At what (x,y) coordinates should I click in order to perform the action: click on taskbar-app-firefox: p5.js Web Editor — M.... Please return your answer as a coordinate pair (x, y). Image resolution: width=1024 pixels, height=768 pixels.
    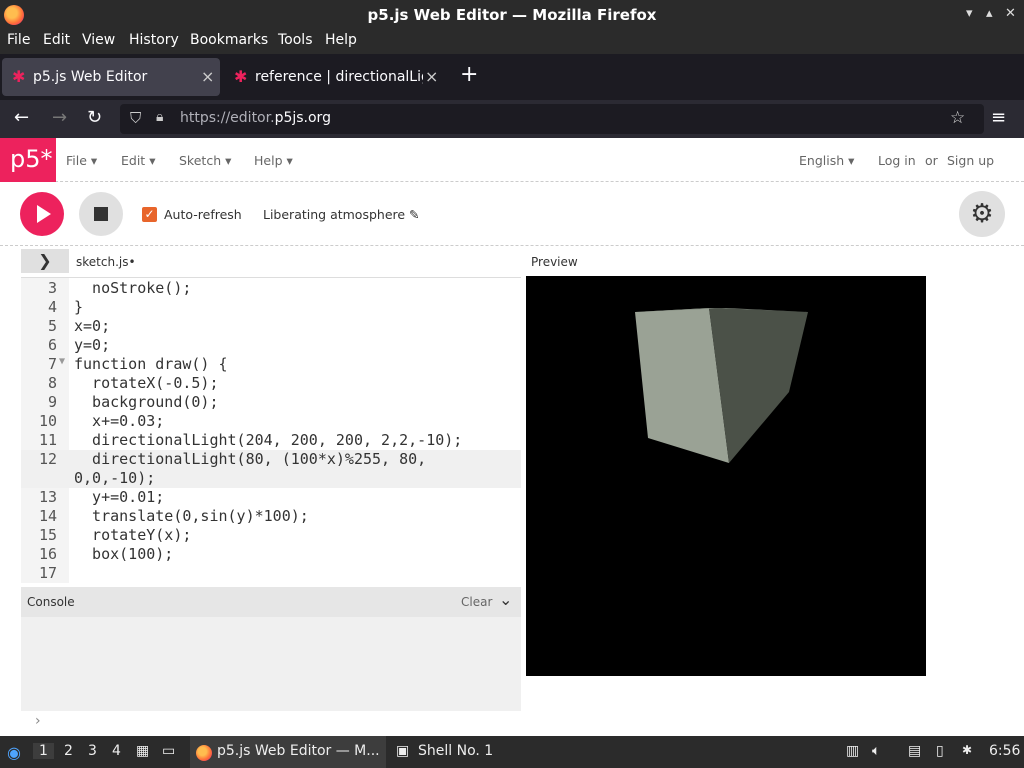
    Looking at the image, I should click on (288, 752).